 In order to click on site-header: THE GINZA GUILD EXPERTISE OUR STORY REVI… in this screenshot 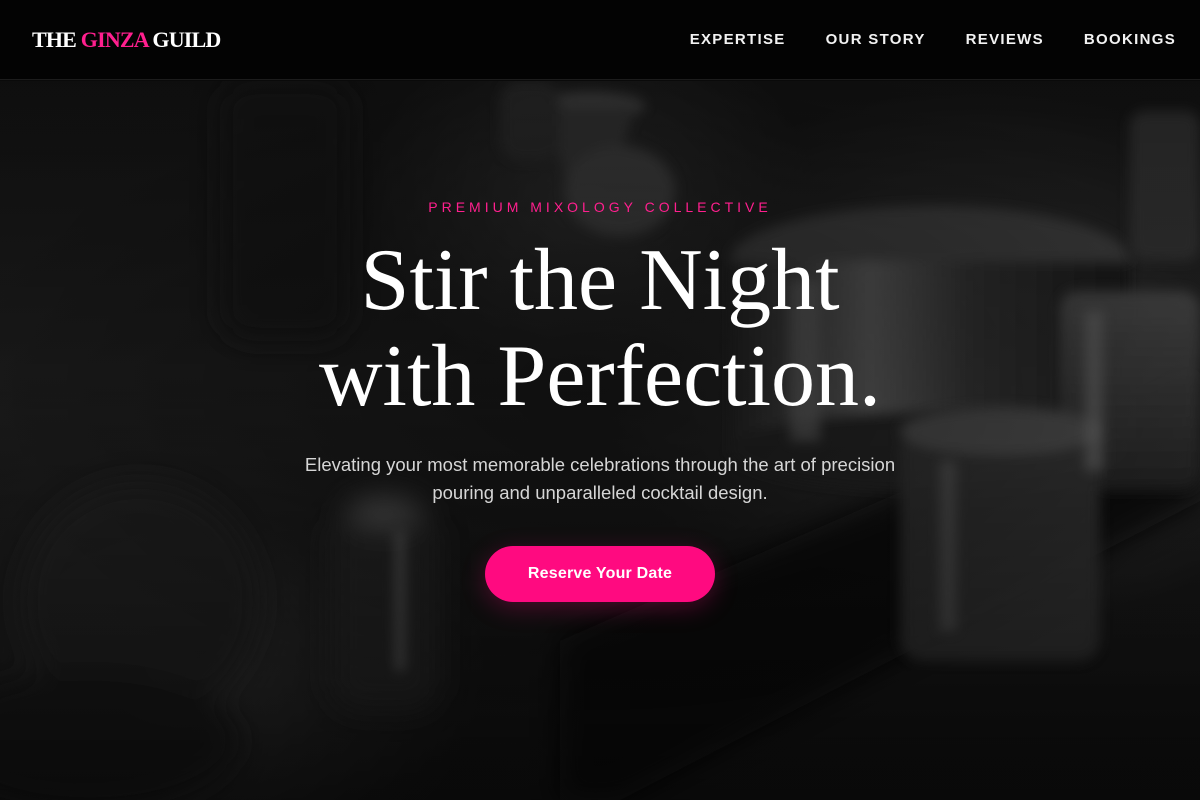, I will do `click(600, 40)`.